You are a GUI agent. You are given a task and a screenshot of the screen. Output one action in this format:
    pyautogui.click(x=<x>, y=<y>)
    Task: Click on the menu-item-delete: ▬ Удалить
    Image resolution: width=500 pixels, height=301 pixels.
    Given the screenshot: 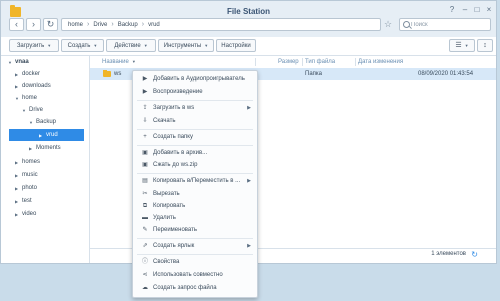 What is the action you would take?
    pyautogui.click(x=195, y=218)
    